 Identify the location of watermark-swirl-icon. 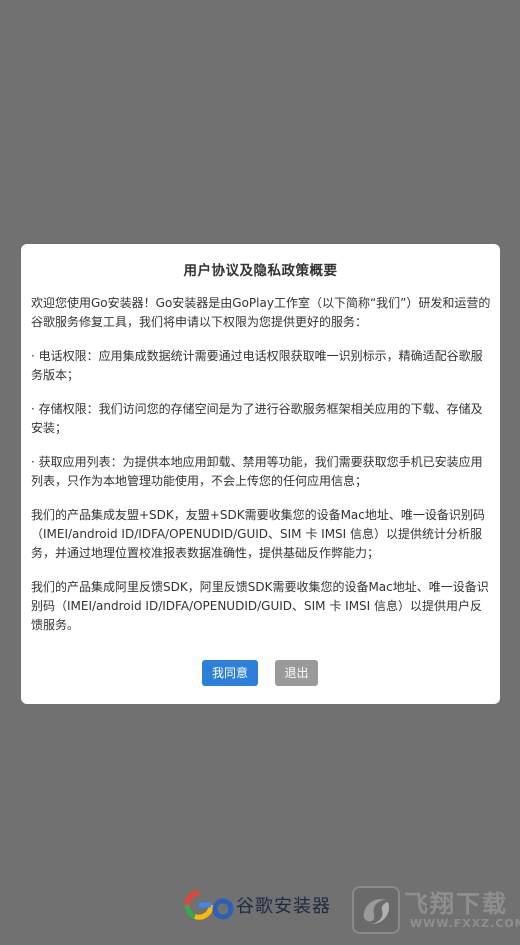
(376, 911).